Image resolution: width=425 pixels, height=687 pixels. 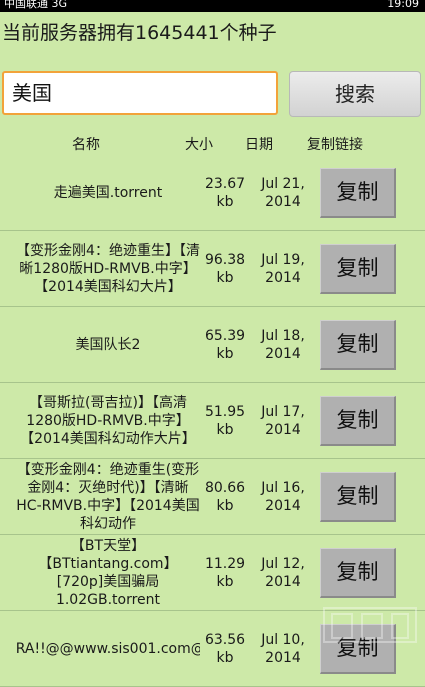 I want to click on torrent-size: 63.56 kb, so click(x=225, y=648).